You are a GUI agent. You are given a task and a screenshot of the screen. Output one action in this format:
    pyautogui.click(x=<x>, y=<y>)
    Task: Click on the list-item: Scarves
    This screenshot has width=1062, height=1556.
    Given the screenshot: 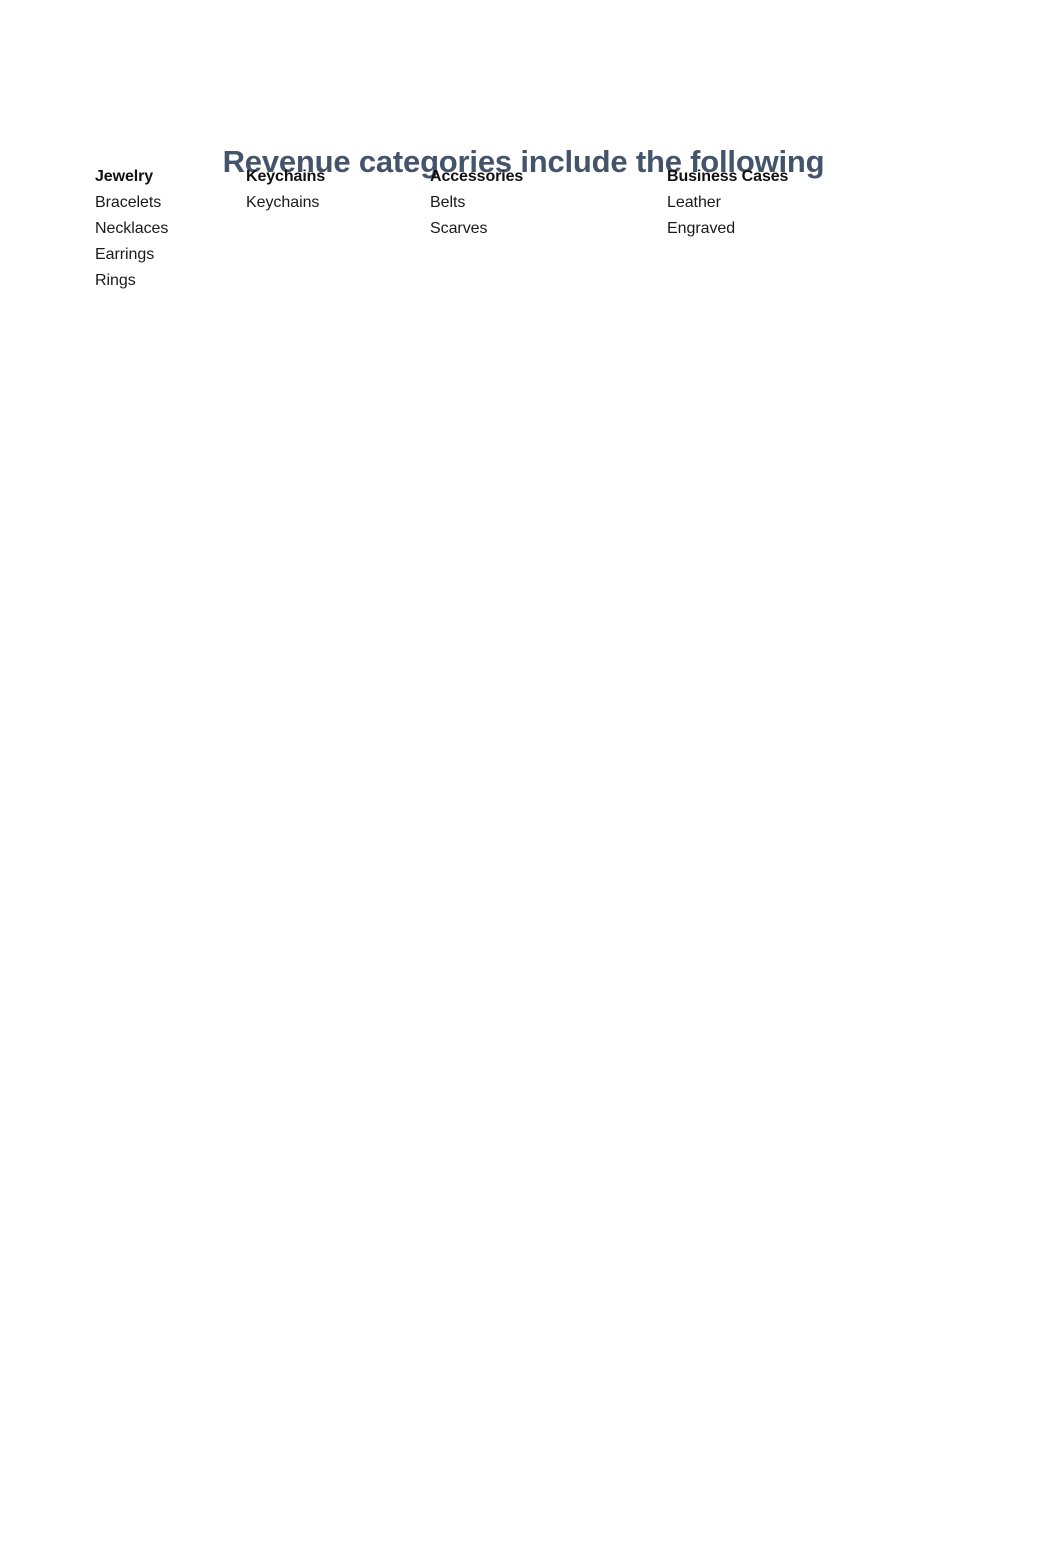 What is the action you would take?
    pyautogui.click(x=459, y=228)
    